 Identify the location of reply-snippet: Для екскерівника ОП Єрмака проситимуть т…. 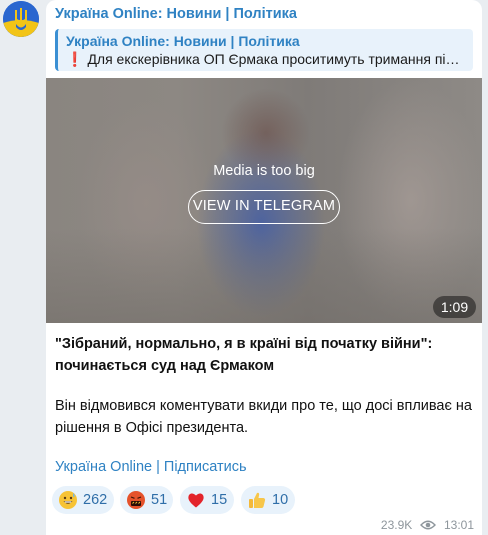
(276, 59).